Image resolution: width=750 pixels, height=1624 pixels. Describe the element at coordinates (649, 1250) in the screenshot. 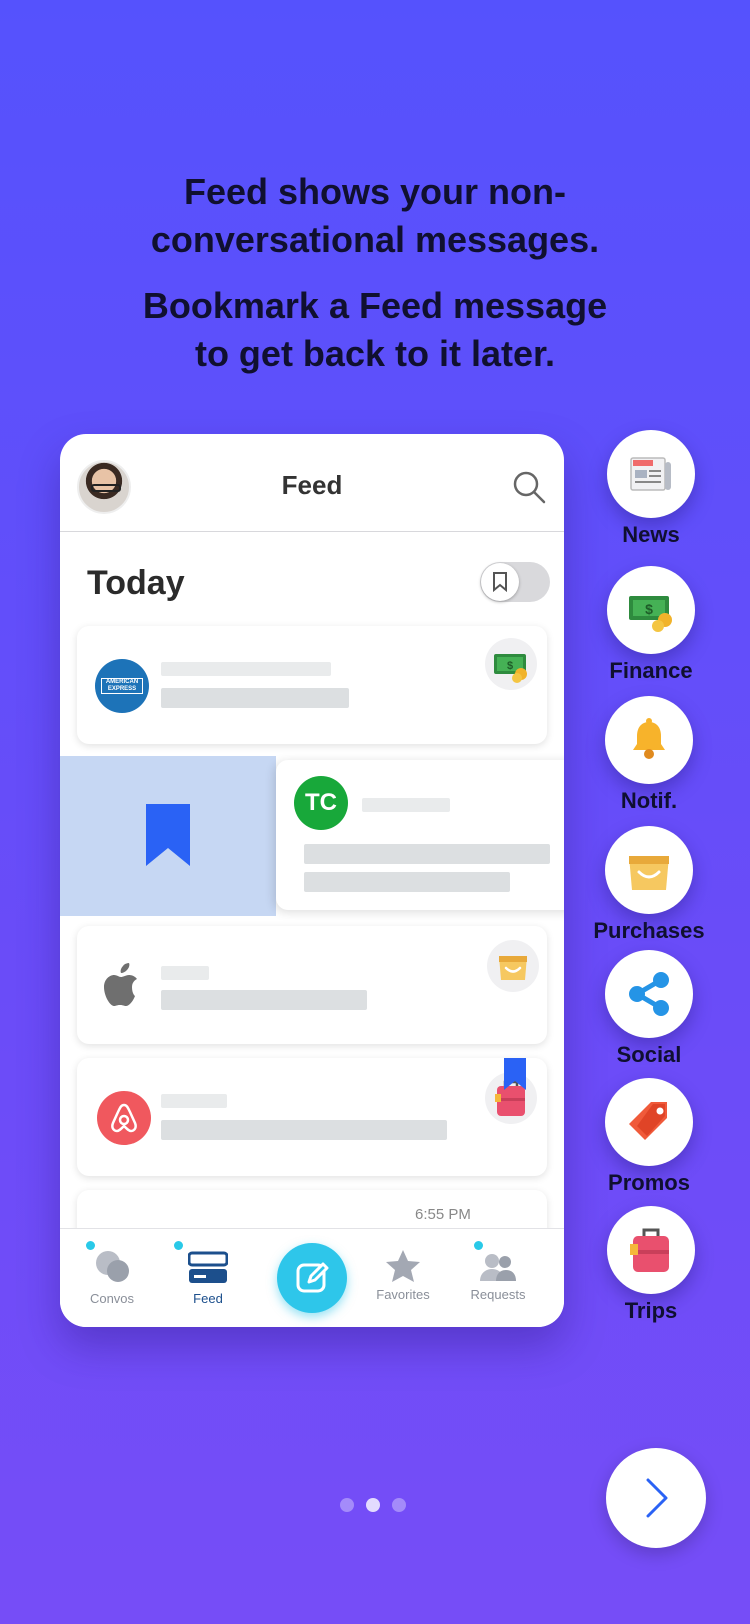

I see `suitcase-icon` at that location.